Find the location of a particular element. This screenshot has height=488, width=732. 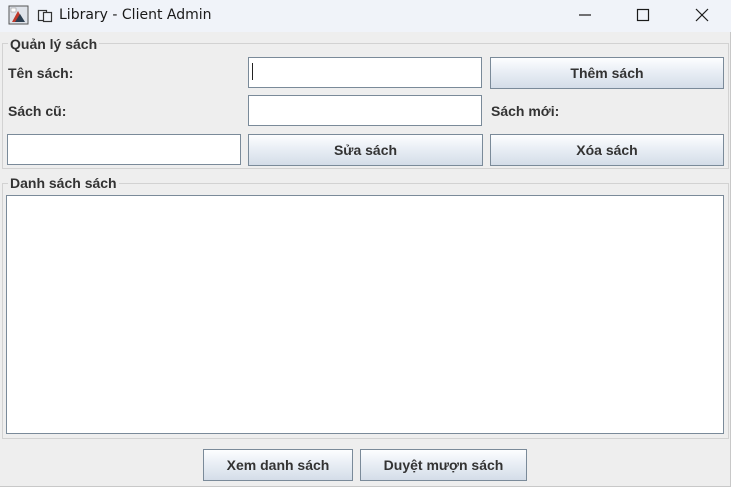

minimize-button is located at coordinates (585, 15).